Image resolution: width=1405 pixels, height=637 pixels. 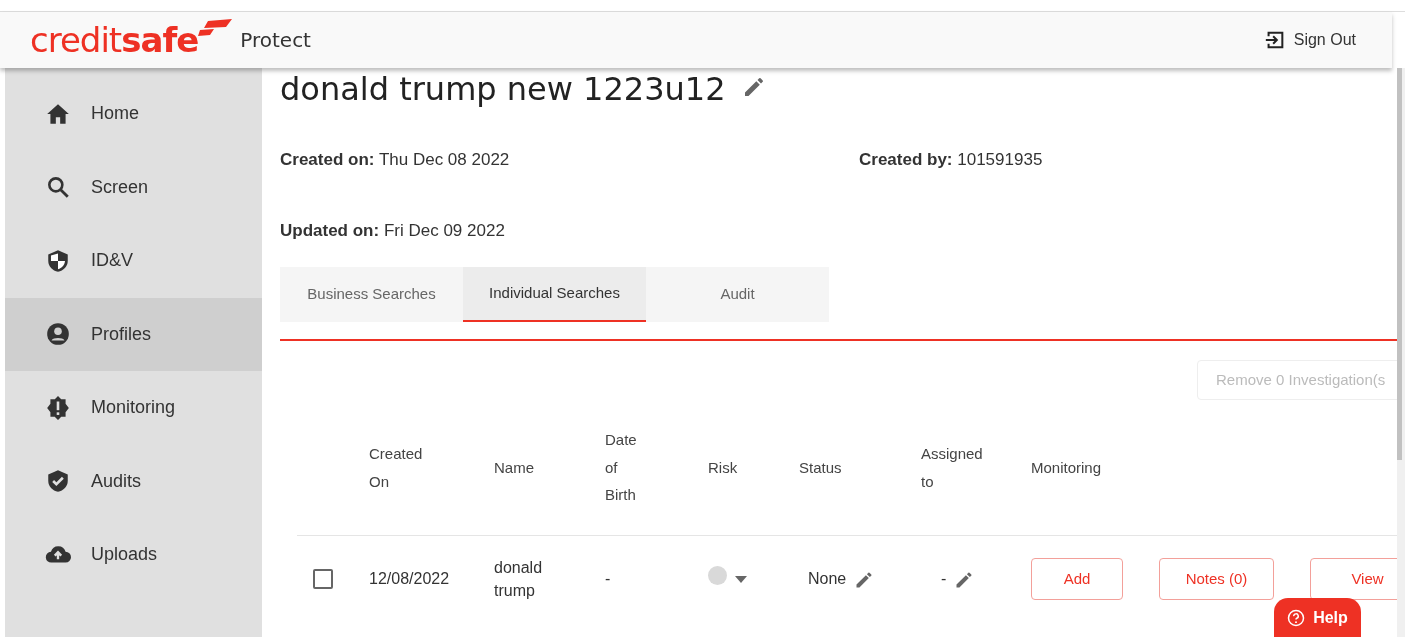 I want to click on risk-dot, so click(x=717, y=575).